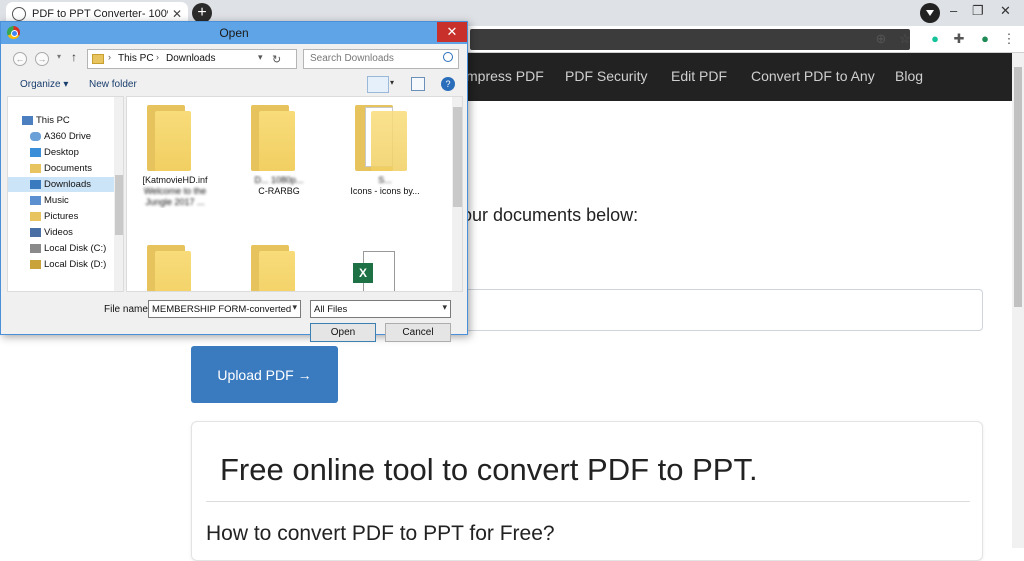 This screenshot has height=561, width=1024. Describe the element at coordinates (234, 33) in the screenshot. I see `dialog-titlebar: Open ✕` at that location.